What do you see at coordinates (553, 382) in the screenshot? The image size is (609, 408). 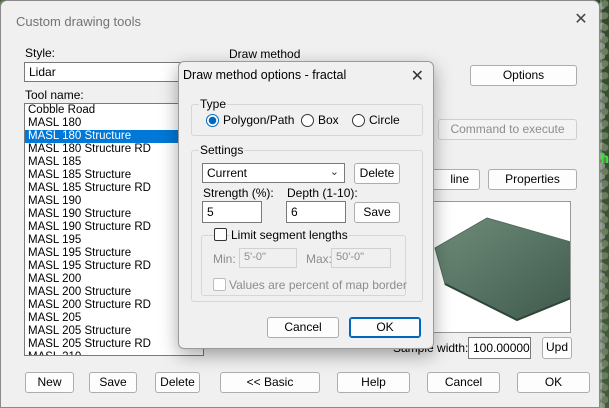 I see `ok-button: OK` at bounding box center [553, 382].